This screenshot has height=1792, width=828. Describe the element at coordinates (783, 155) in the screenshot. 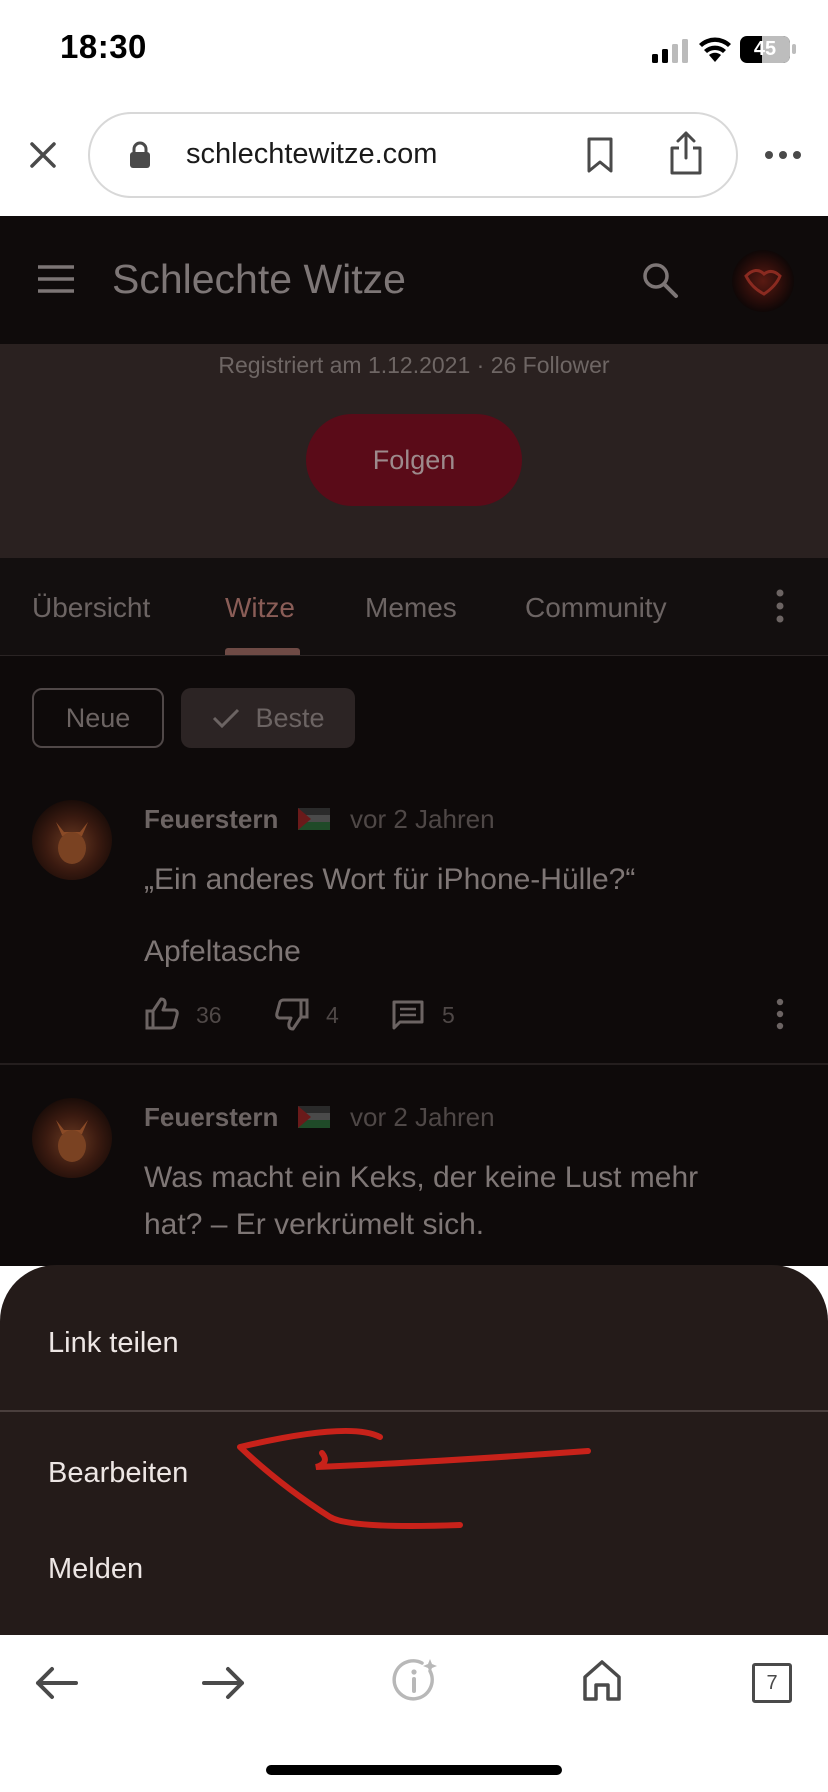

I see `more-options-icon` at that location.